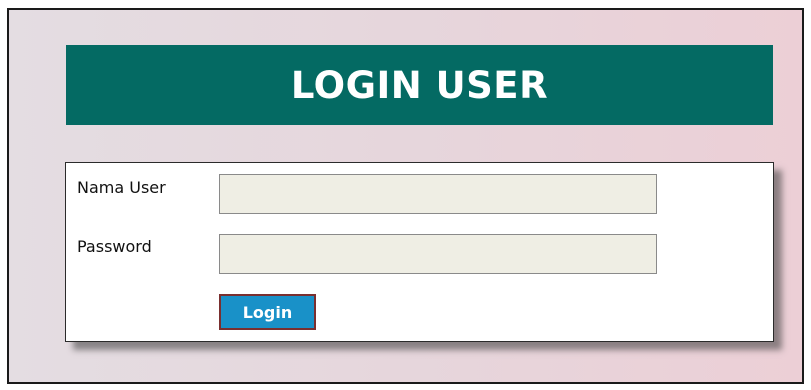 This screenshot has height=390, width=811. I want to click on page-title: LOGIN USER, so click(419, 85).